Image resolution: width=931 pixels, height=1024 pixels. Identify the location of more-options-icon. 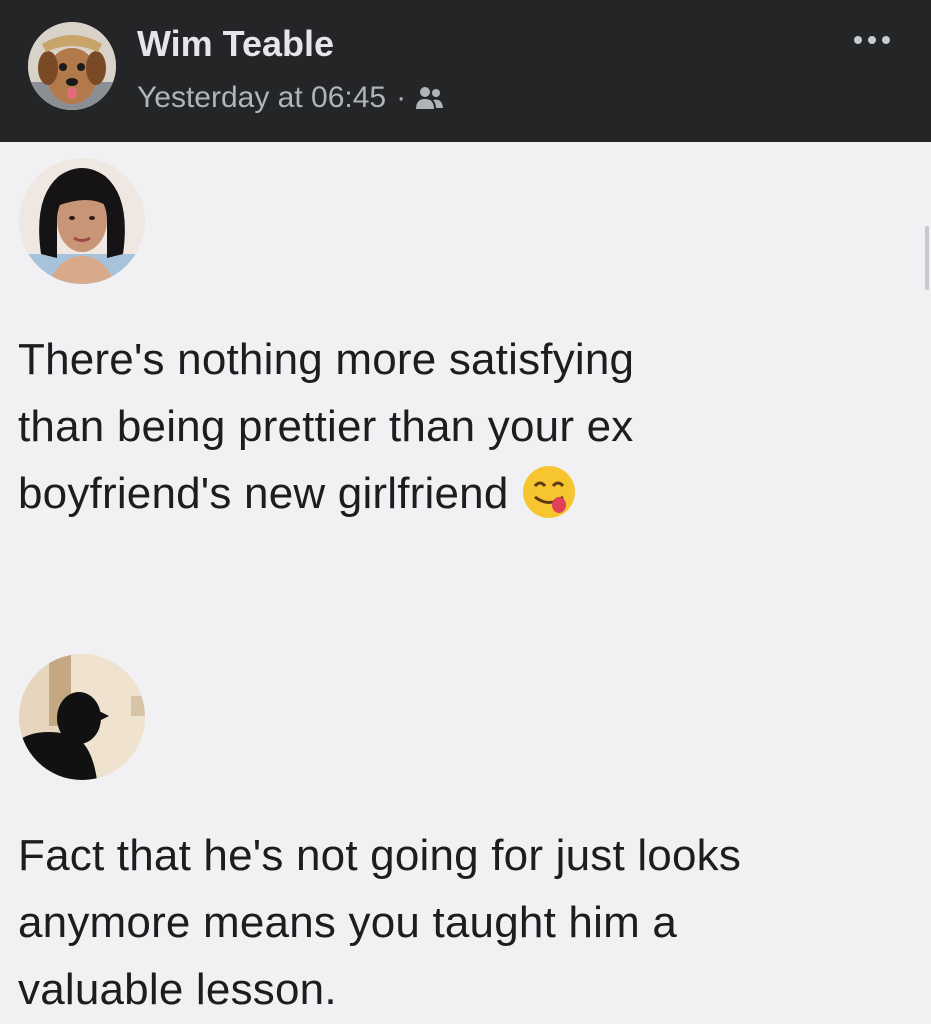
(872, 40).